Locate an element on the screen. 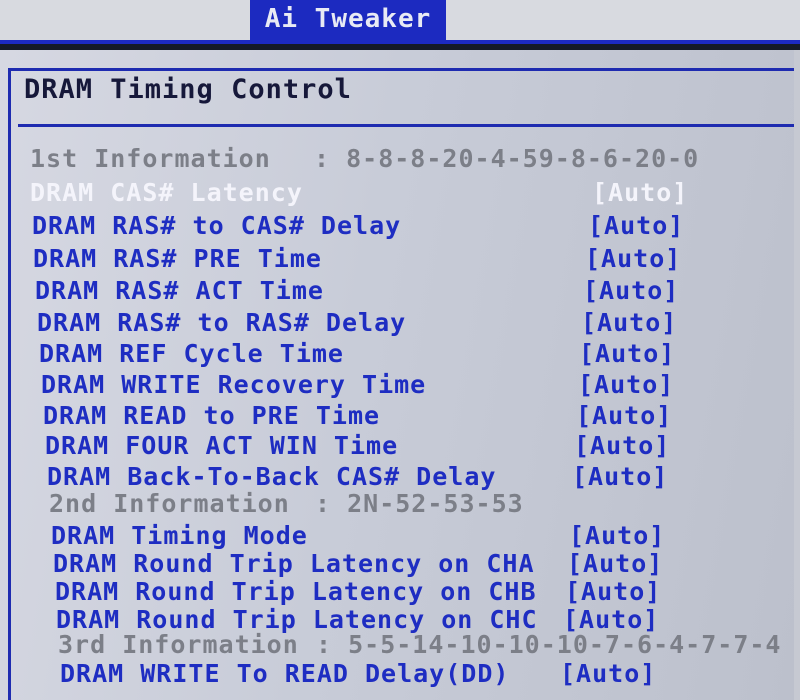 The image size is (800, 700). setting-write-to-read-delay-dd: DRAM WRITE To READ Delay(DD) [Auto] is located at coordinates (395, 674).